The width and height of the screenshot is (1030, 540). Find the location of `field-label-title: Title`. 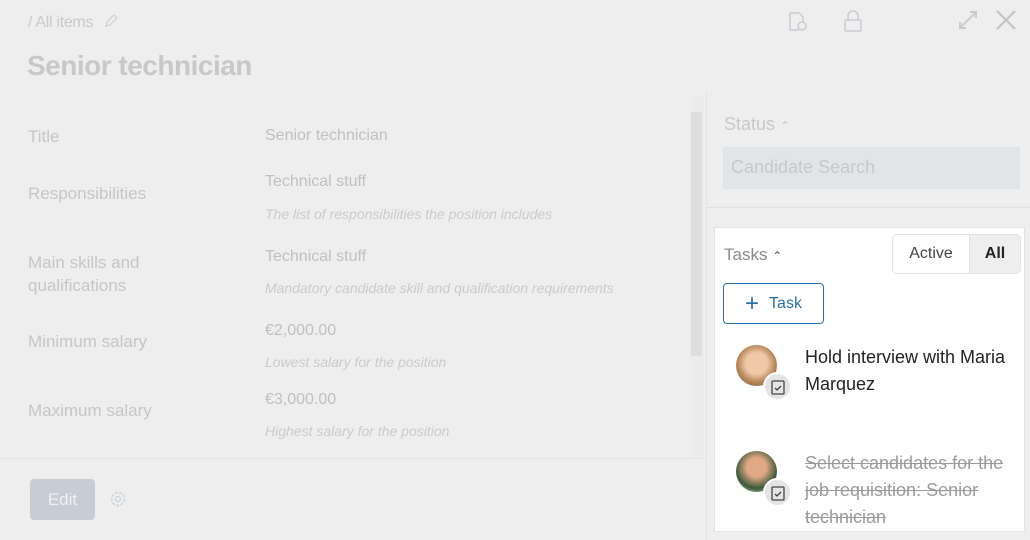

field-label-title: Title is located at coordinates (44, 136).